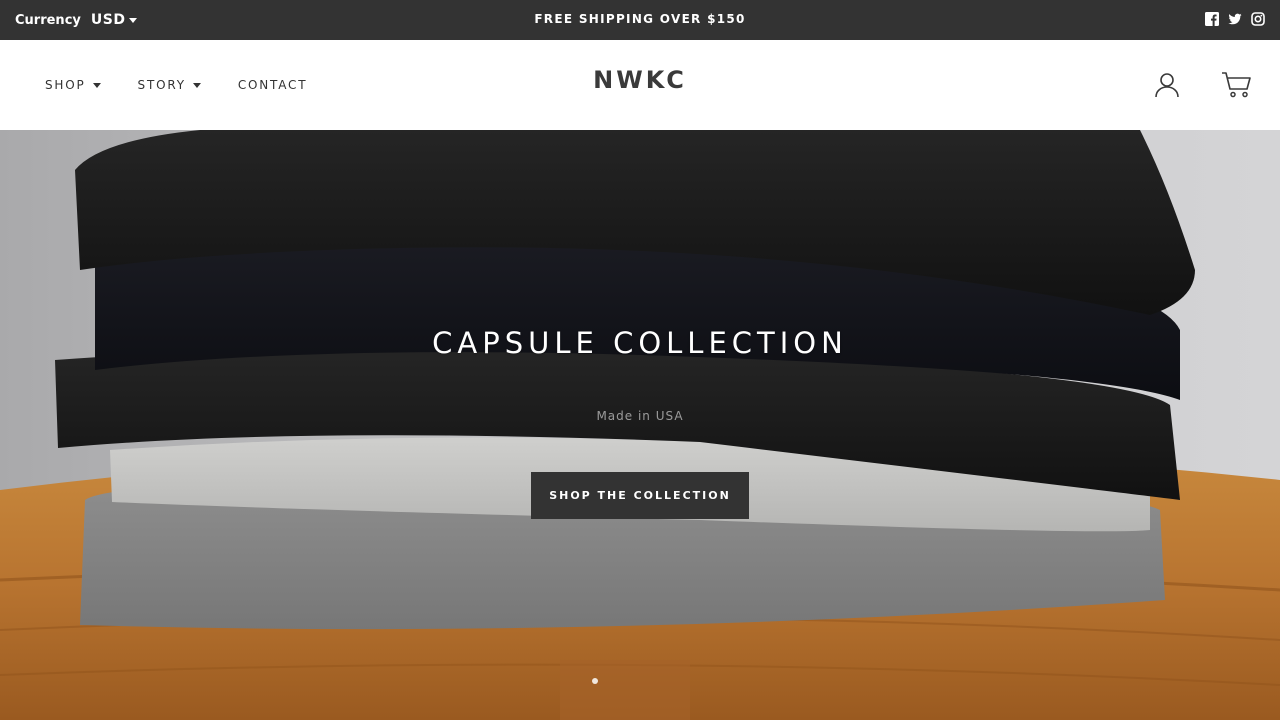 This screenshot has height=720, width=1280. What do you see at coordinates (1212, 18) in the screenshot?
I see `facebook-icon` at bounding box center [1212, 18].